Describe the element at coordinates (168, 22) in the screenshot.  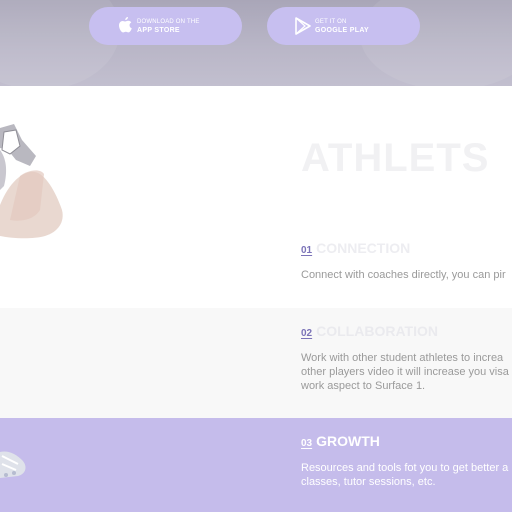
I see `app-store-small-label: DOWNLOAD ON THE` at that location.